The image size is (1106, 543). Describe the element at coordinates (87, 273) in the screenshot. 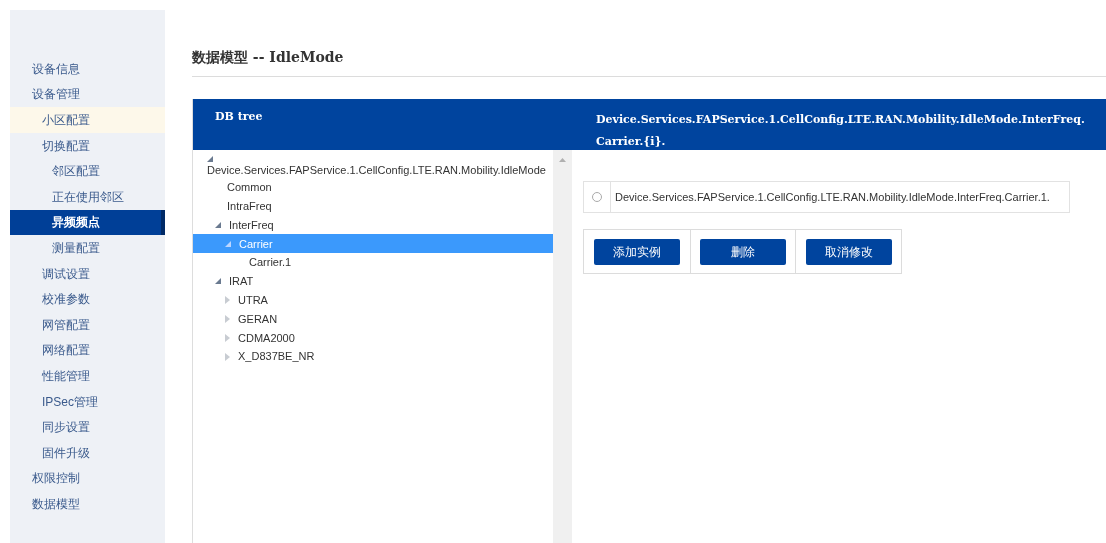

I see `sidebar-item: 调试设置` at that location.